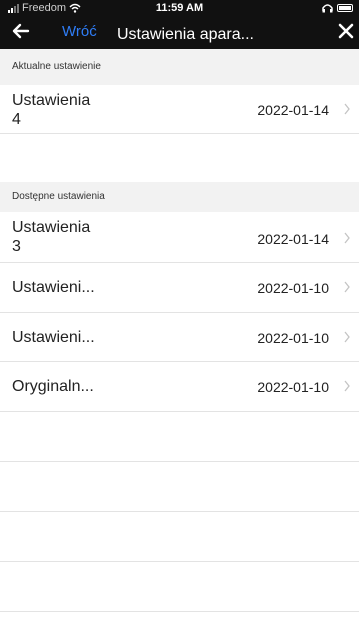 The width and height of the screenshot is (359, 641). What do you see at coordinates (345, 8) in the screenshot?
I see `battery-icon` at bounding box center [345, 8].